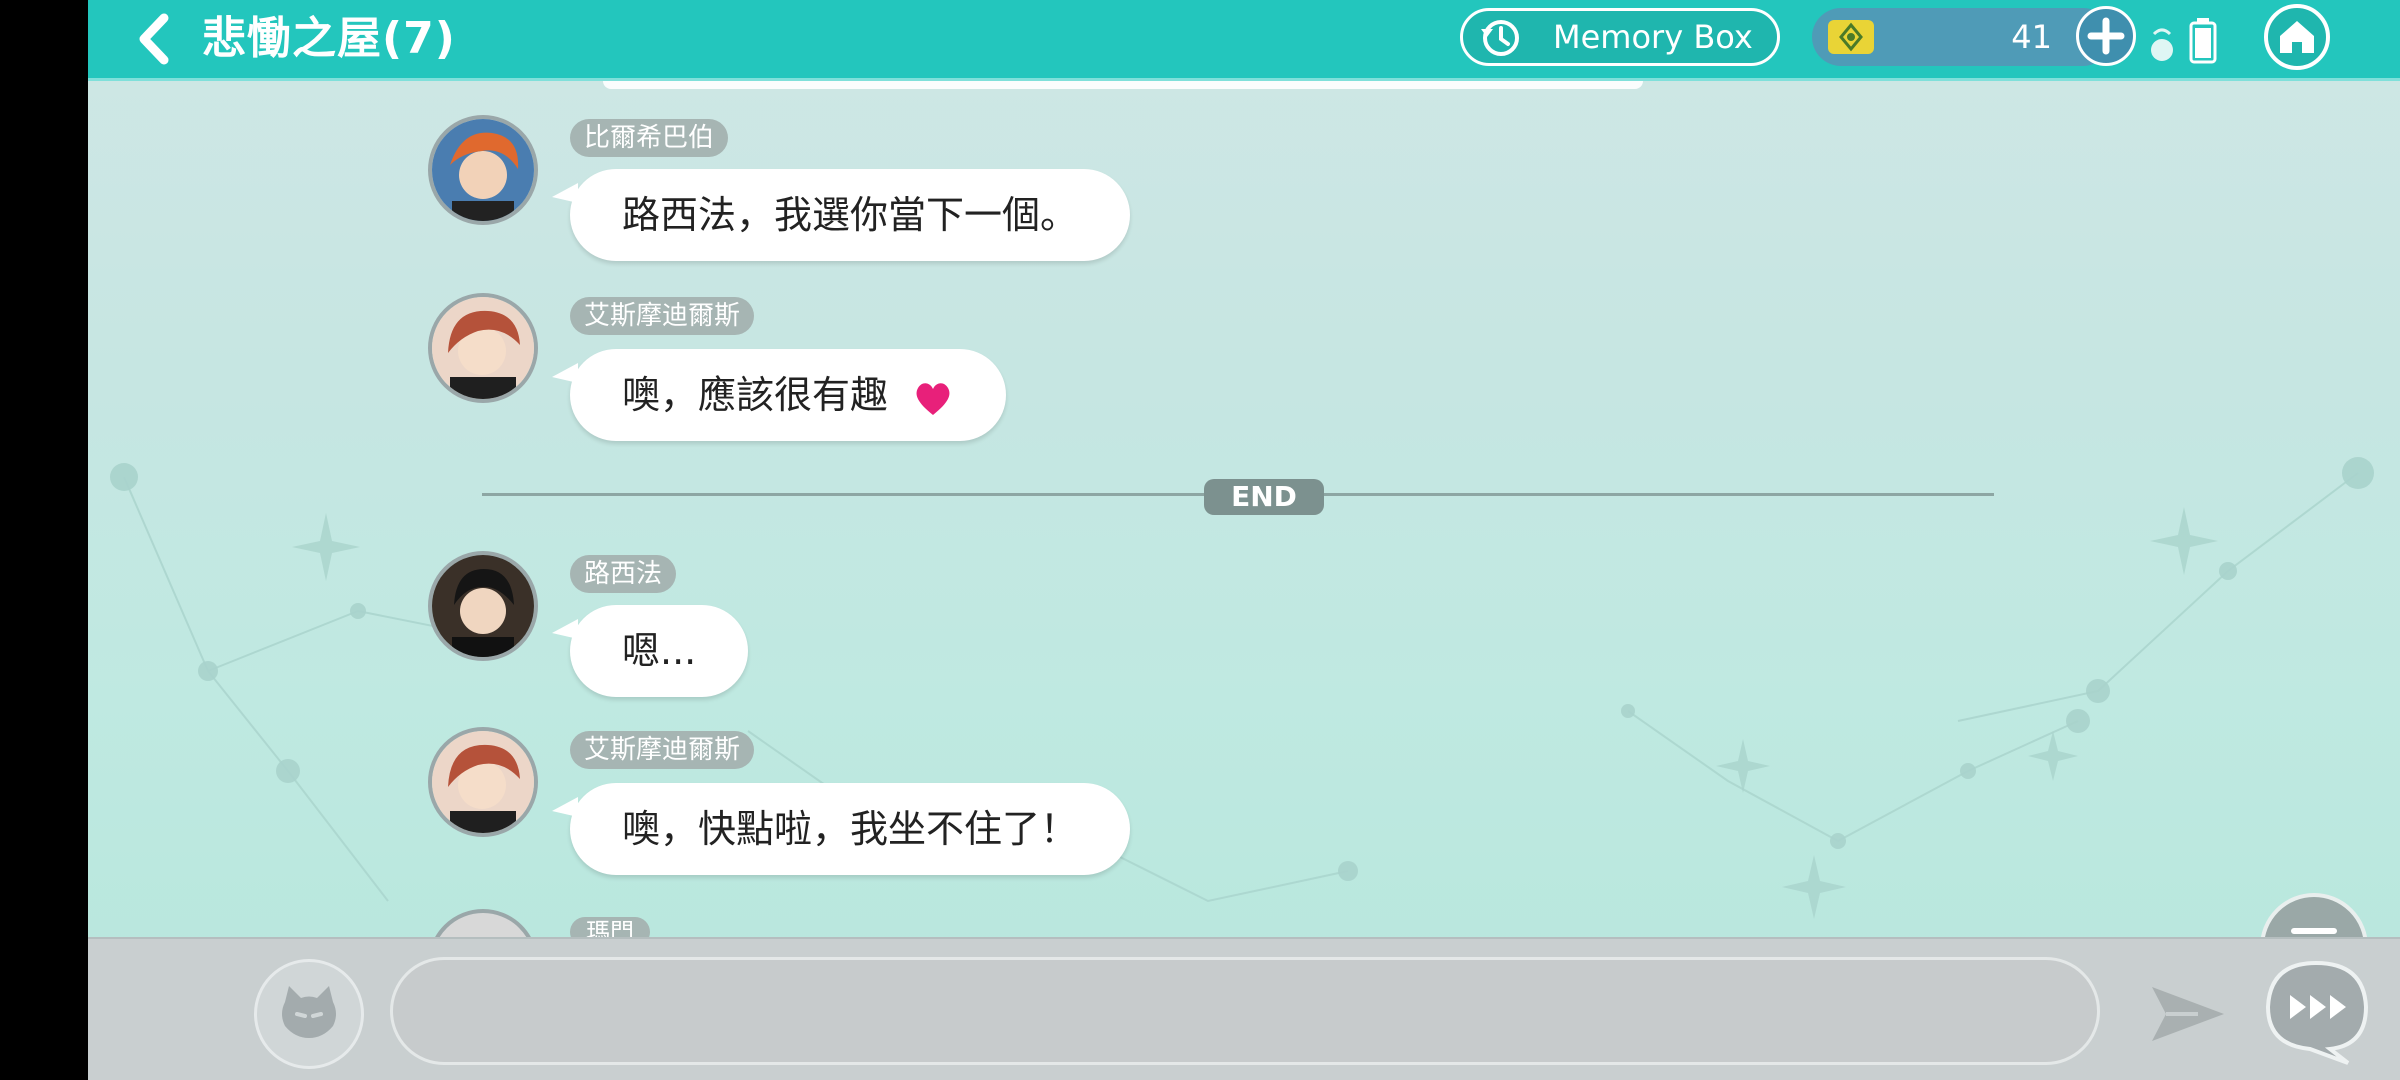 This screenshot has height=1080, width=2400. What do you see at coordinates (623, 574) in the screenshot?
I see `sender-name: 路西法` at bounding box center [623, 574].